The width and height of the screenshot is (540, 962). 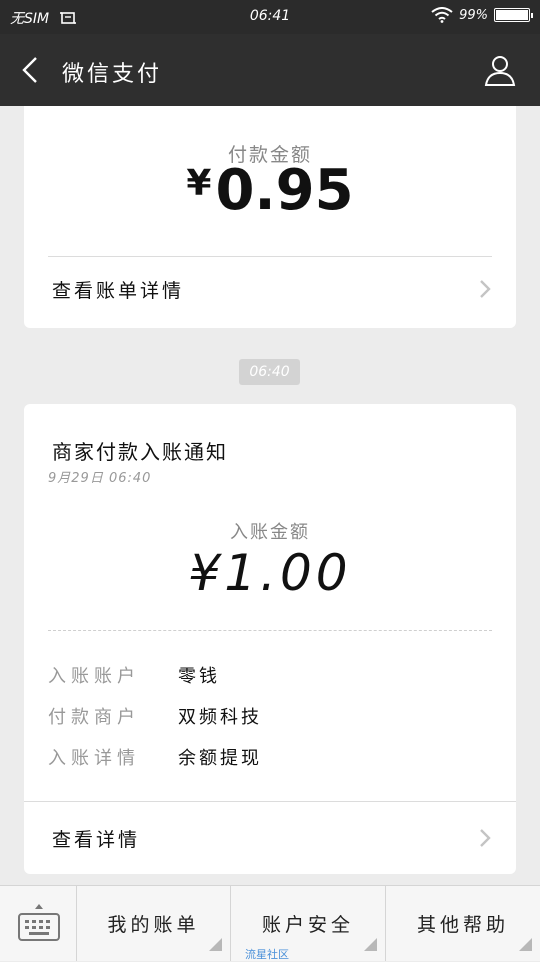 I want to click on detail-value: 零钱, so click(x=199, y=676).